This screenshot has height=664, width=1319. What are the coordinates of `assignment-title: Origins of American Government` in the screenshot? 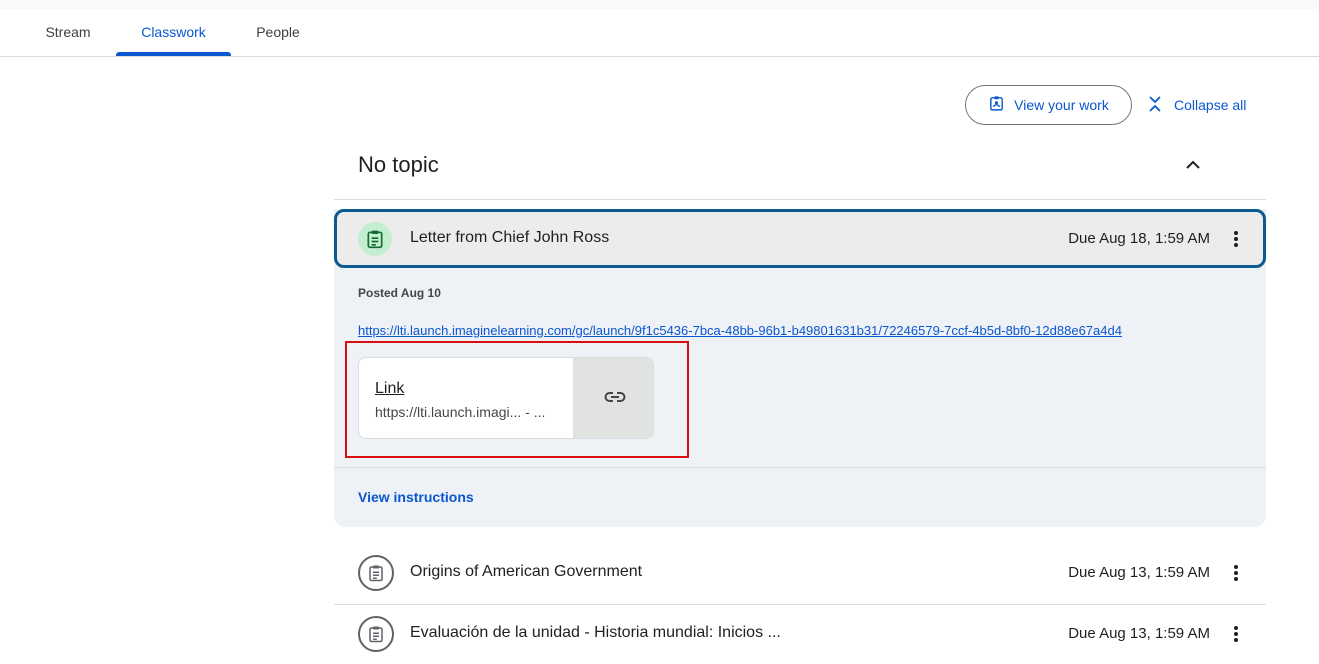 It's located at (526, 571).